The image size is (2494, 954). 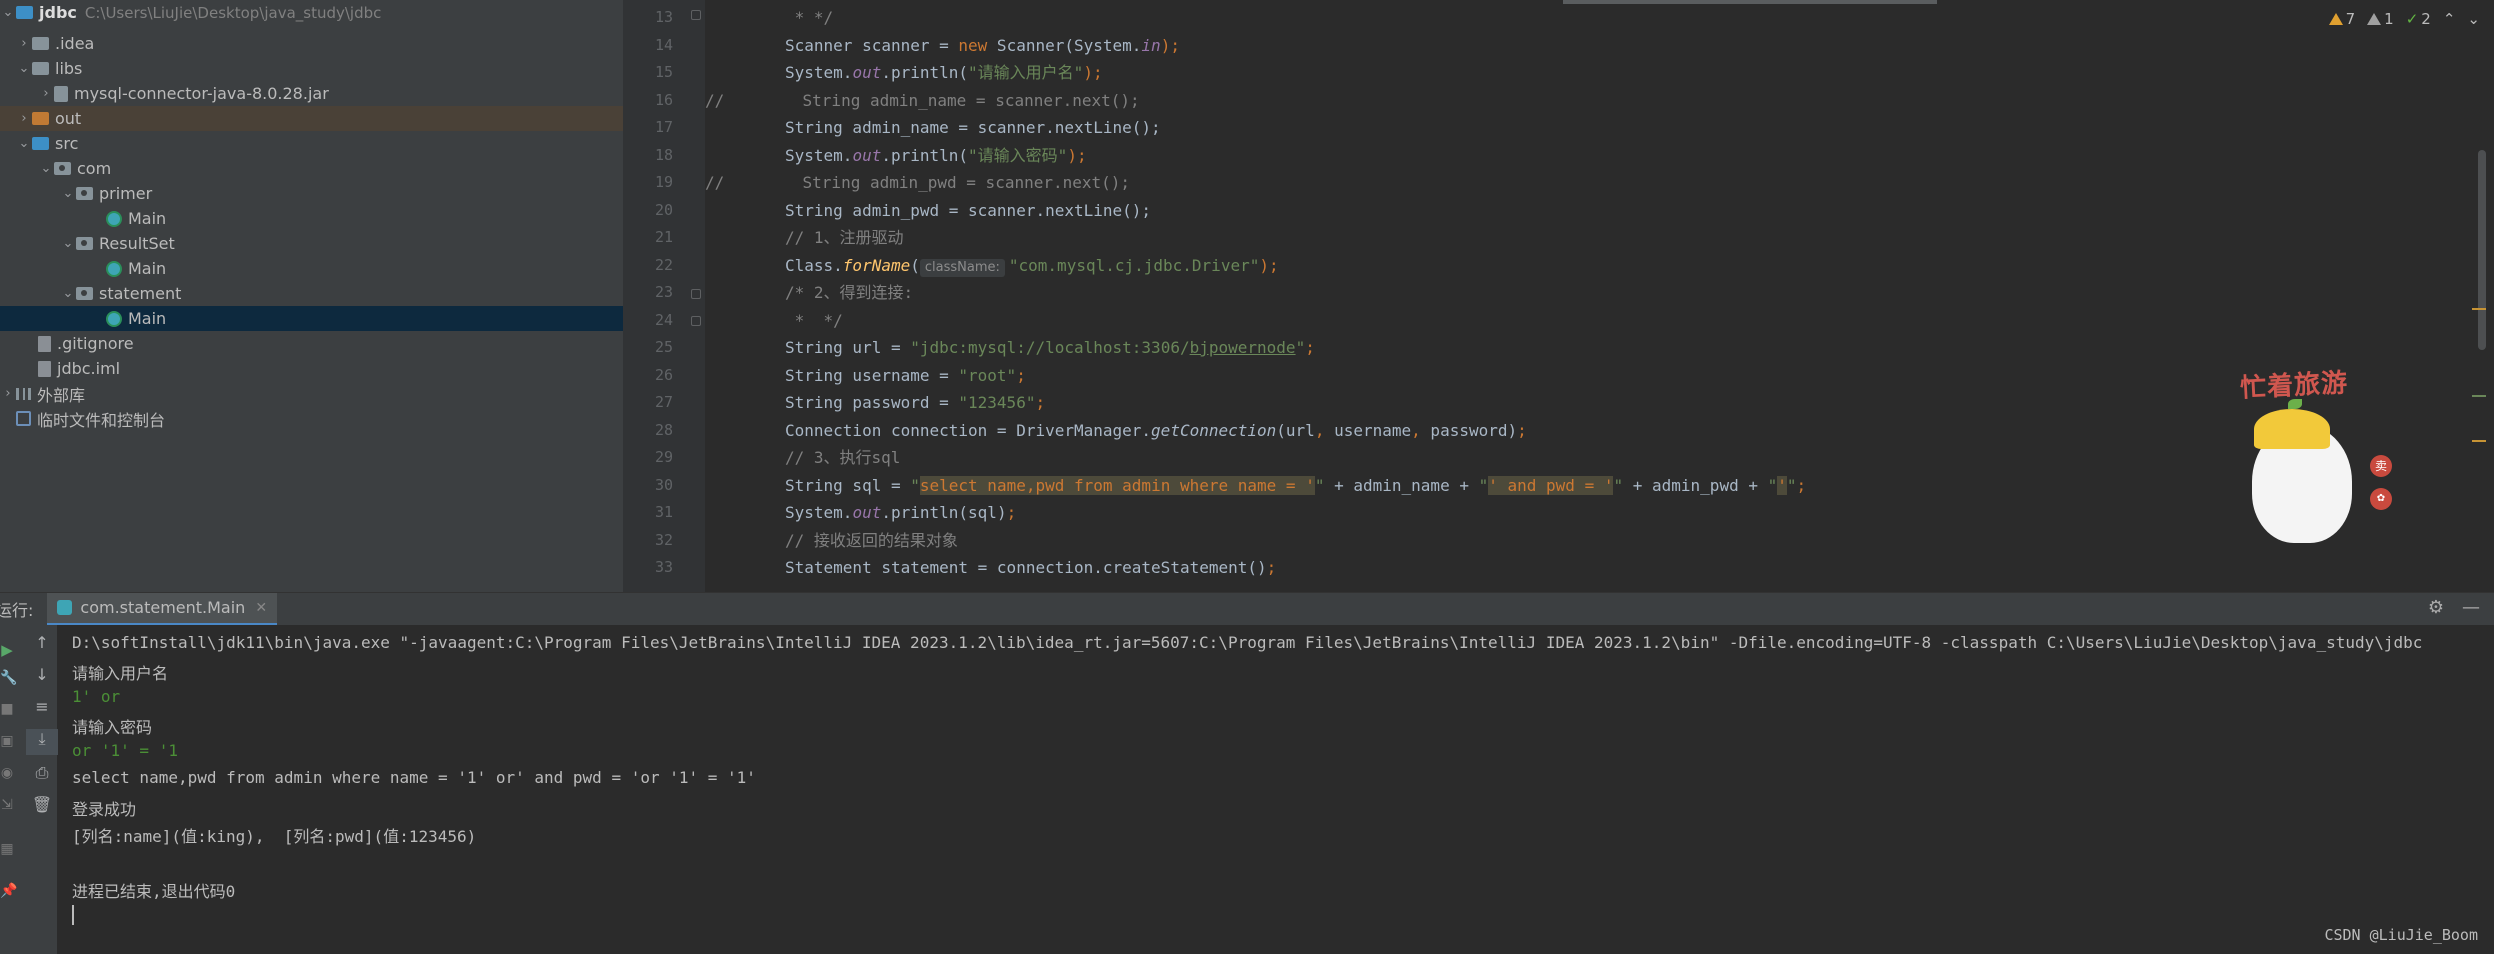 What do you see at coordinates (311, 343) in the screenshot?
I see `tree-item-gitignore: .gitignore` at bounding box center [311, 343].